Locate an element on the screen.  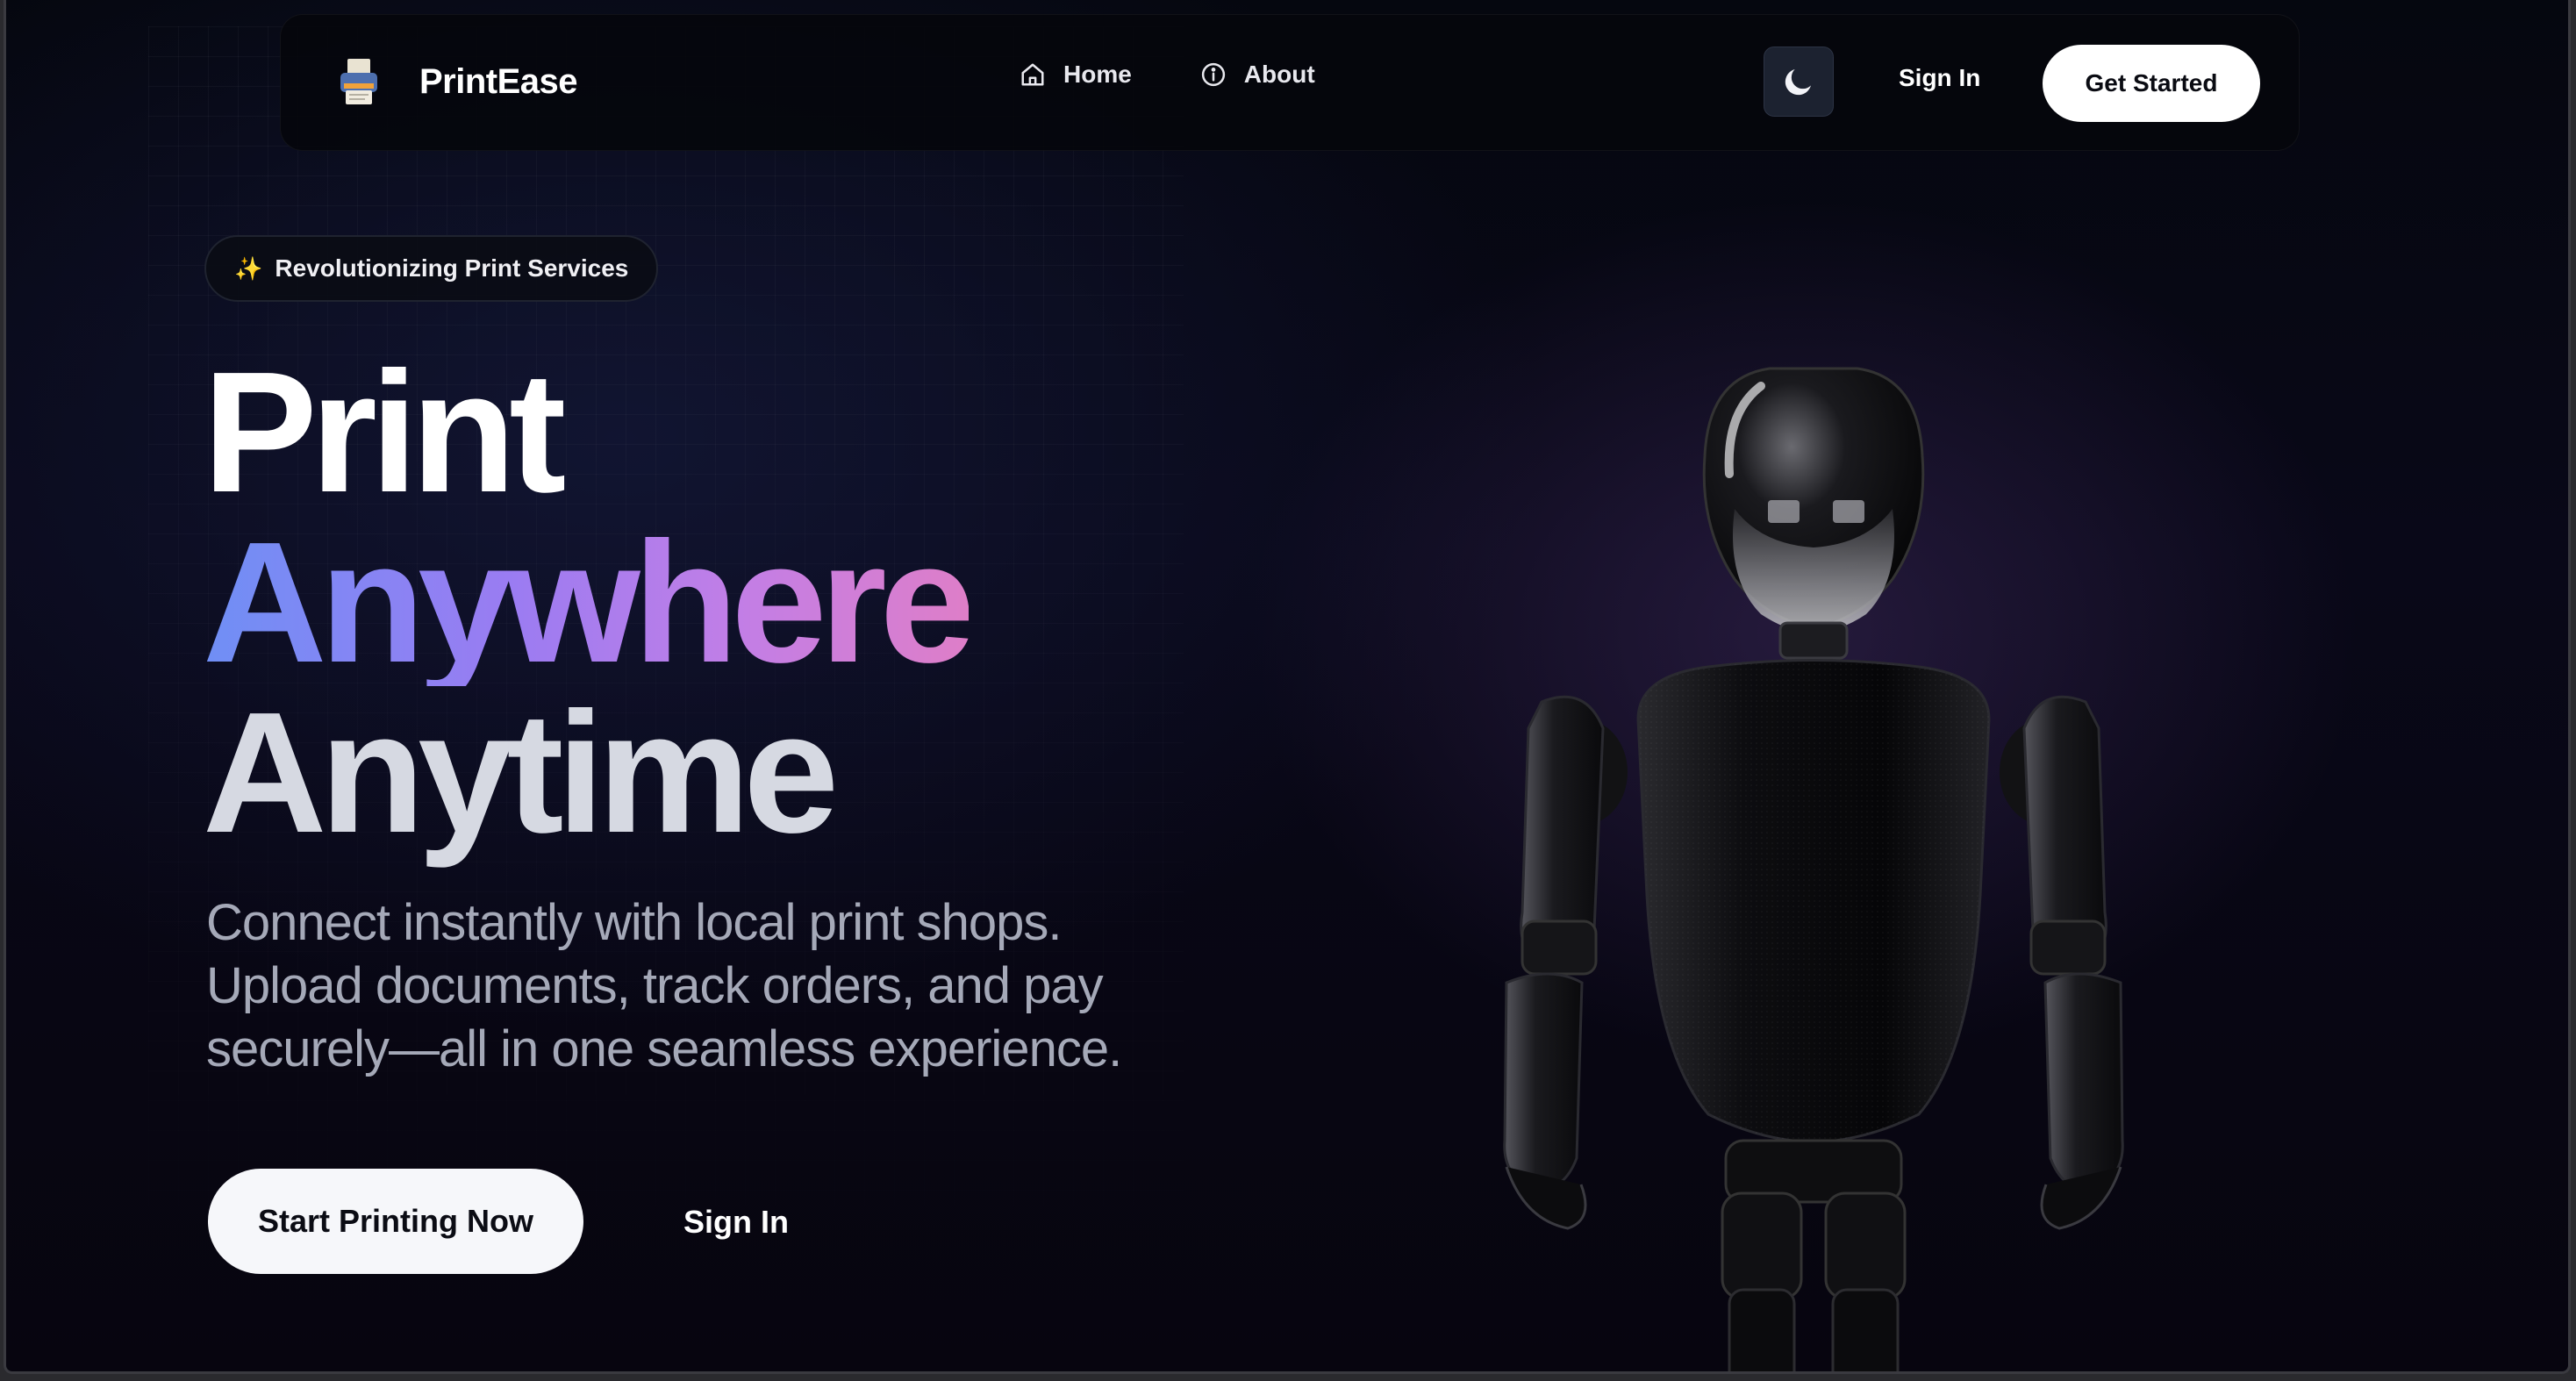
navbar: PrintEase Home About Sign In Get Started is located at coordinates (1290, 83).